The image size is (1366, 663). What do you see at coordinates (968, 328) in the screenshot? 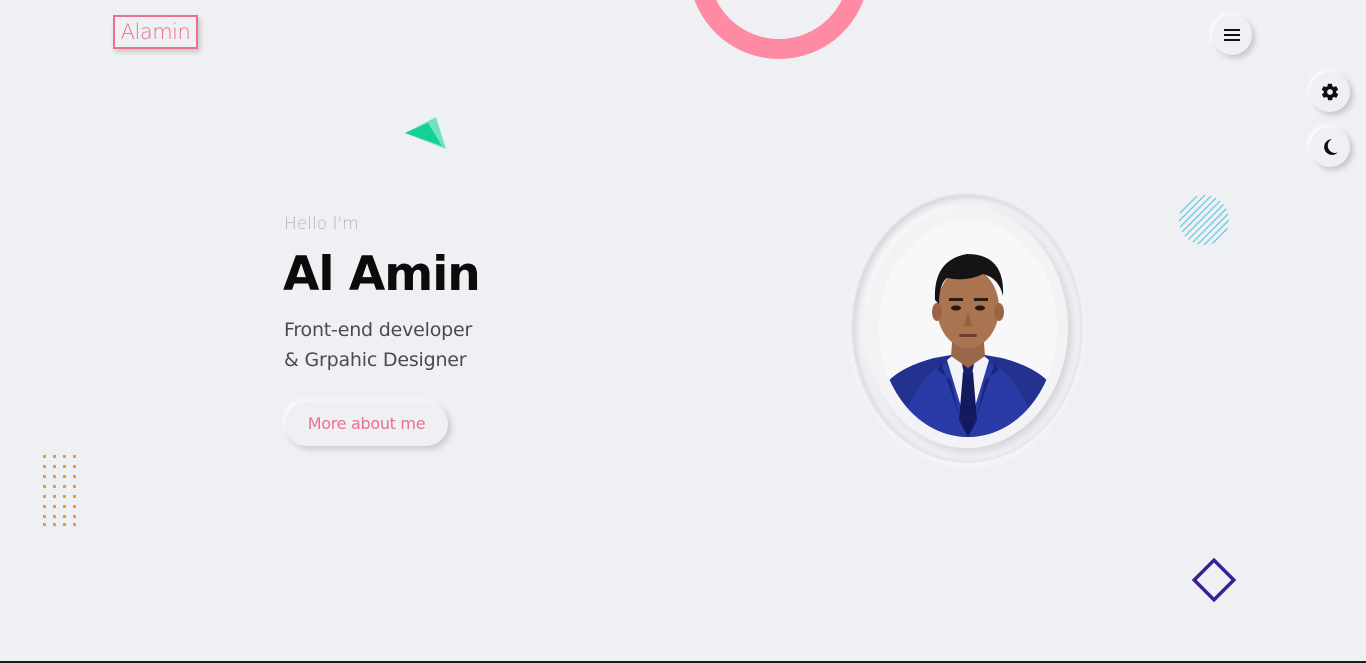
I see `profile-photo` at bounding box center [968, 328].